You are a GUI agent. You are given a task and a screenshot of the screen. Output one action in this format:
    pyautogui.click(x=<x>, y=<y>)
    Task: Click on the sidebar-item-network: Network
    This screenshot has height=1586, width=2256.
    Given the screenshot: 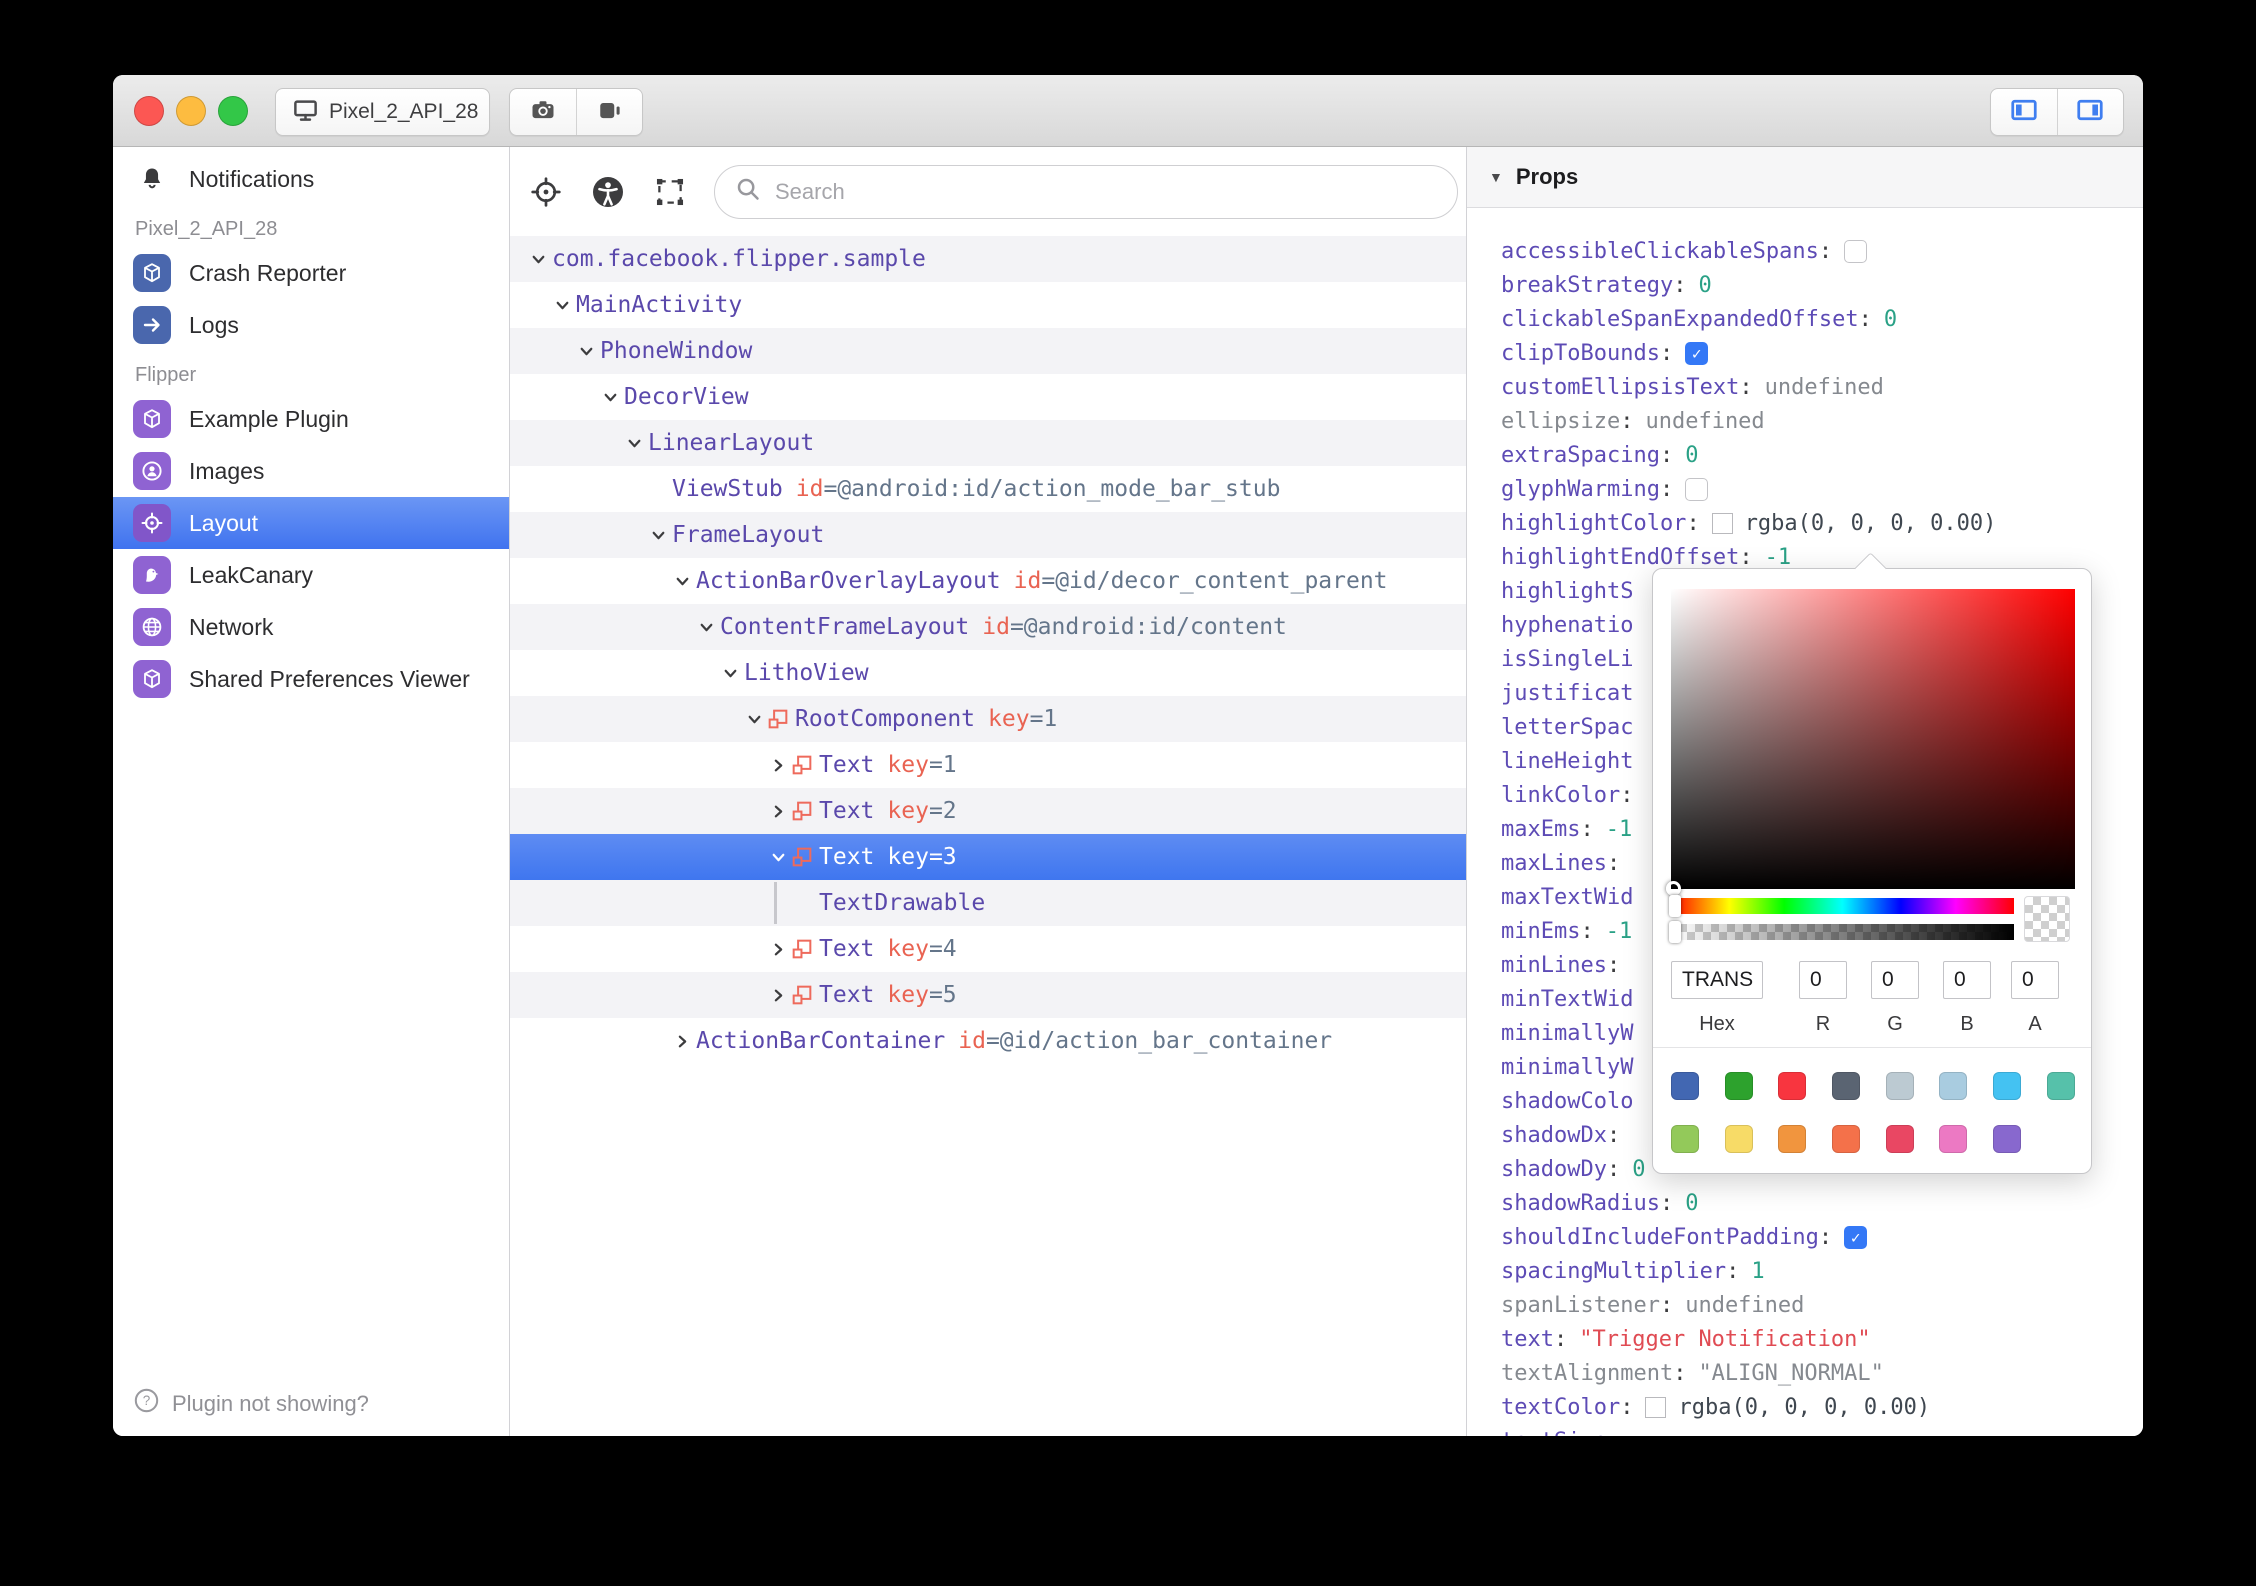 What is the action you would take?
    pyautogui.click(x=311, y=627)
    